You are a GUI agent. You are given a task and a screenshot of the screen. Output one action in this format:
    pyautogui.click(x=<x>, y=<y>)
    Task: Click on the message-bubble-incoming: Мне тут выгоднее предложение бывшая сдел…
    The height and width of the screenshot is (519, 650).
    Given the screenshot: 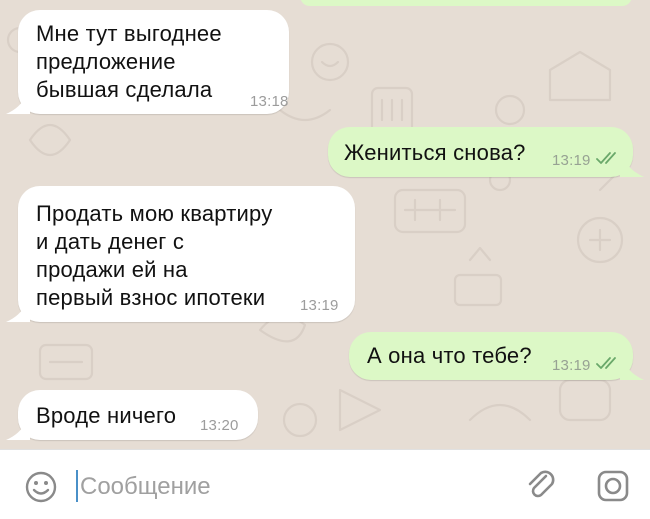 What is the action you would take?
    pyautogui.click(x=153, y=62)
    